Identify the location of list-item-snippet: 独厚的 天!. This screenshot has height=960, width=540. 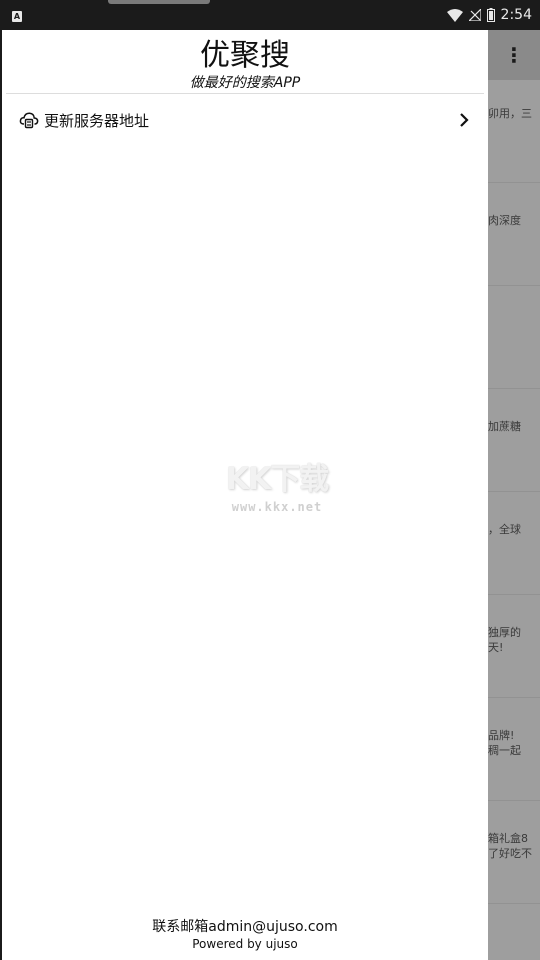
(504, 640).